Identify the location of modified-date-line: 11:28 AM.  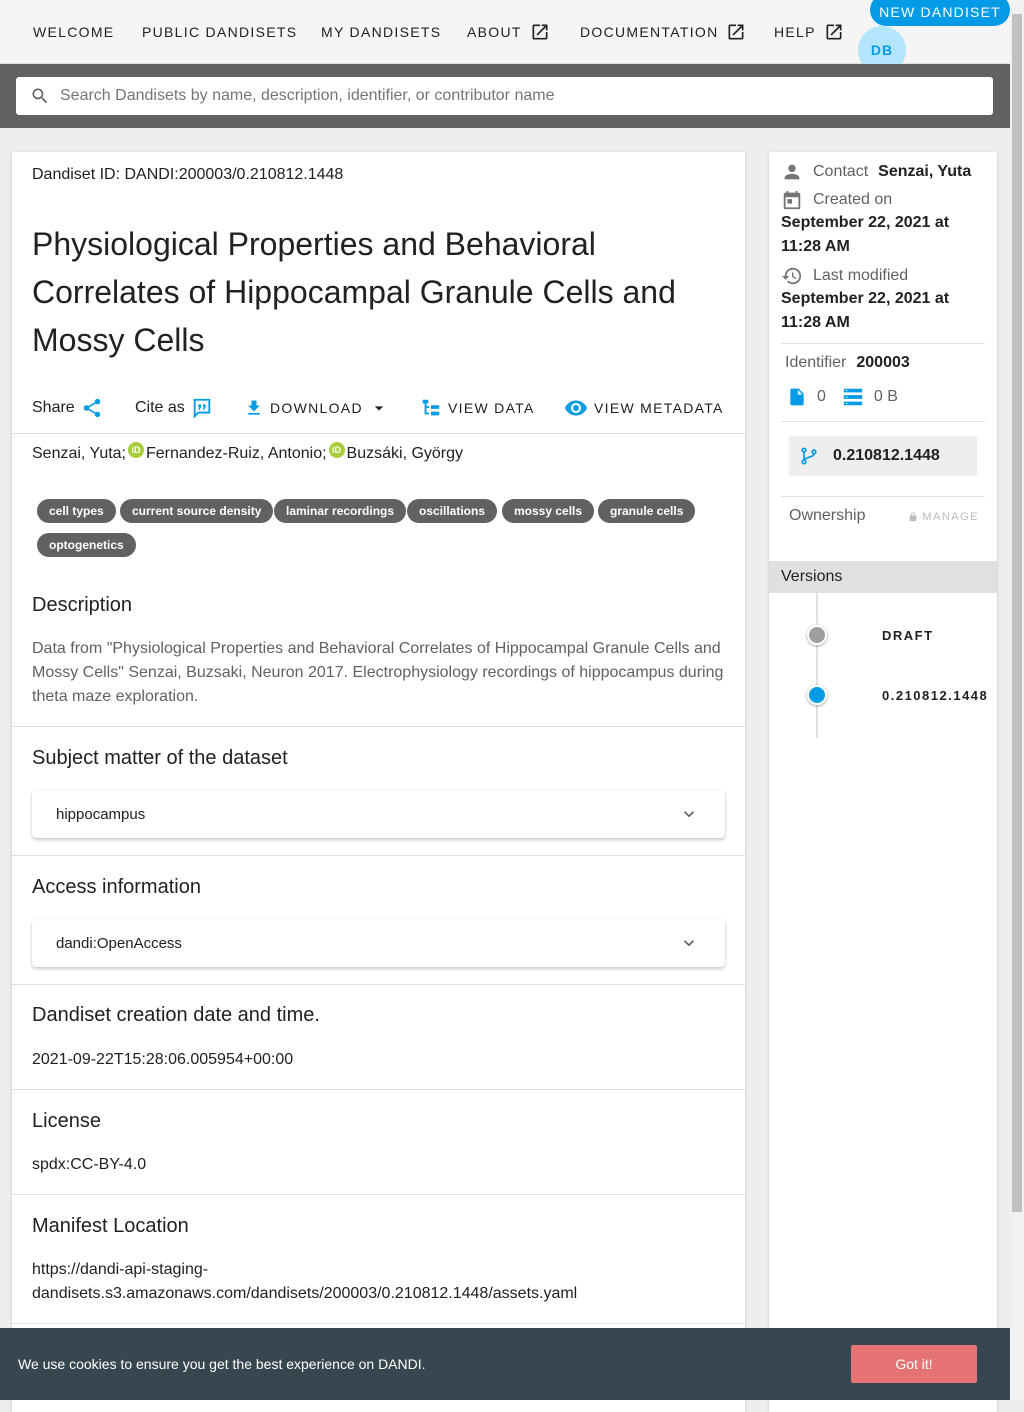
(815, 322).